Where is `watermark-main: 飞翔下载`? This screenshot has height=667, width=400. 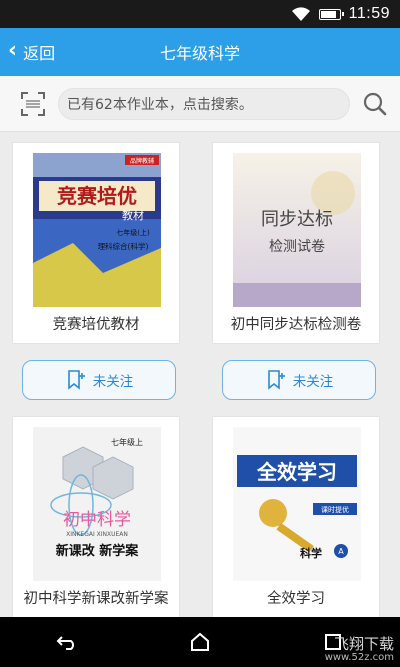
watermark-main: 飞翔下载 is located at coordinates (363, 643).